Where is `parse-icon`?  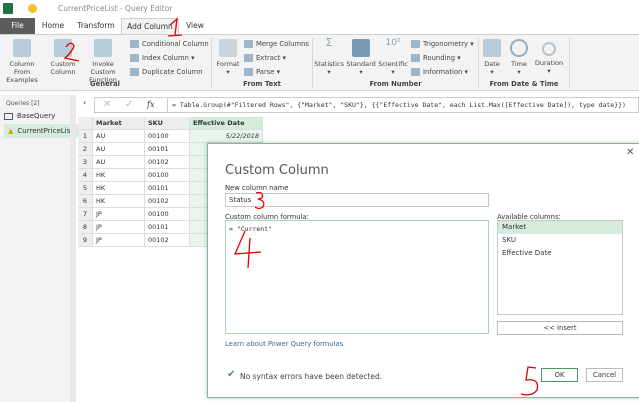 parse-icon is located at coordinates (248, 72).